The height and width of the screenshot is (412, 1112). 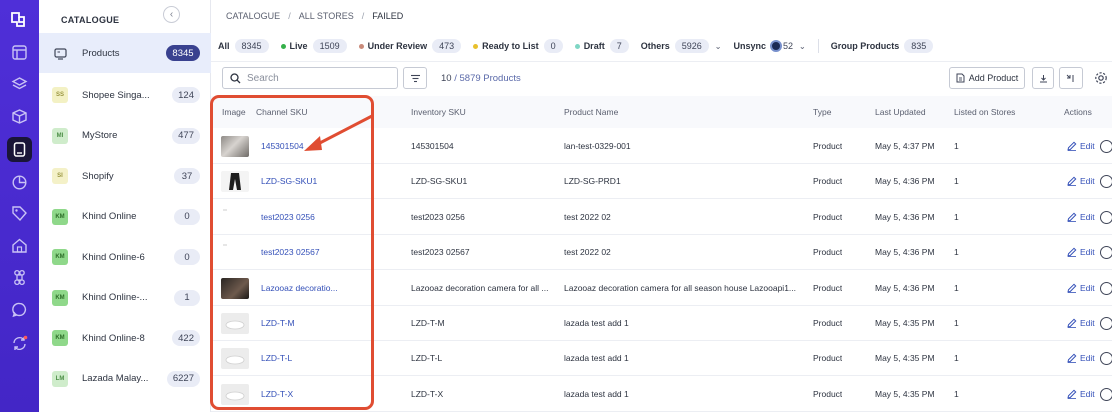 What do you see at coordinates (326, 16) in the screenshot?
I see `breadcrumb-all-stores: ALL STORES` at bounding box center [326, 16].